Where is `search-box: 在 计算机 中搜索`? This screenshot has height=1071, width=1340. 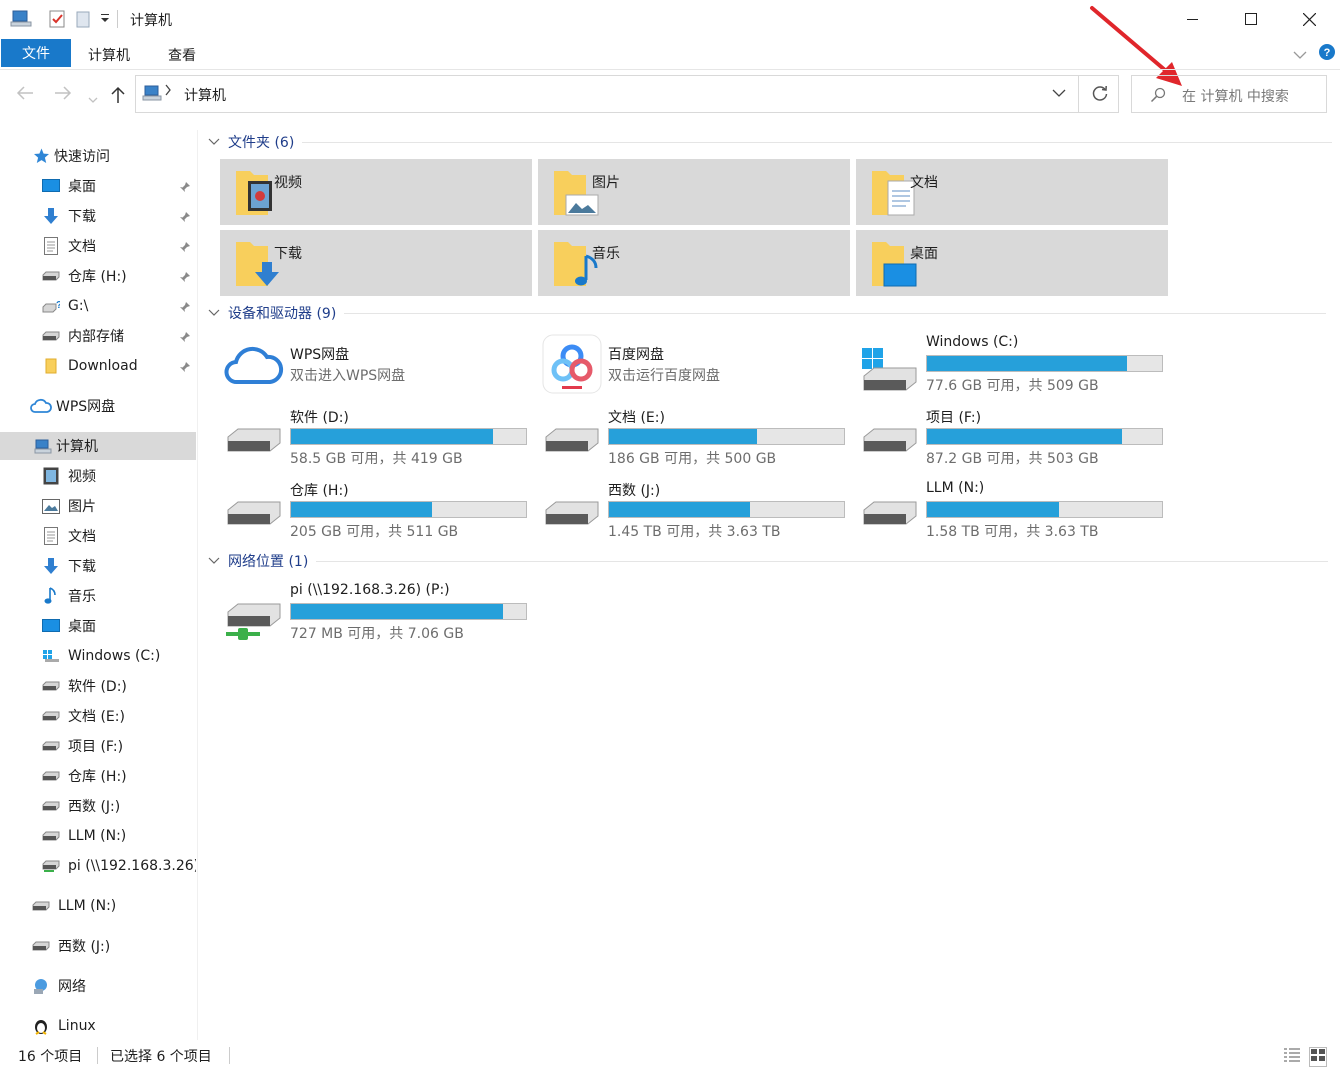
search-box: 在 计算机 中搜索 is located at coordinates (1229, 94).